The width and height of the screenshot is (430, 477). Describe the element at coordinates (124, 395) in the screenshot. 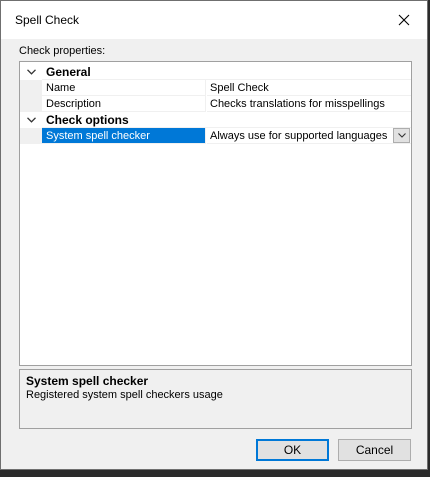

I see `description-text: Registered system spell checkers usage` at that location.